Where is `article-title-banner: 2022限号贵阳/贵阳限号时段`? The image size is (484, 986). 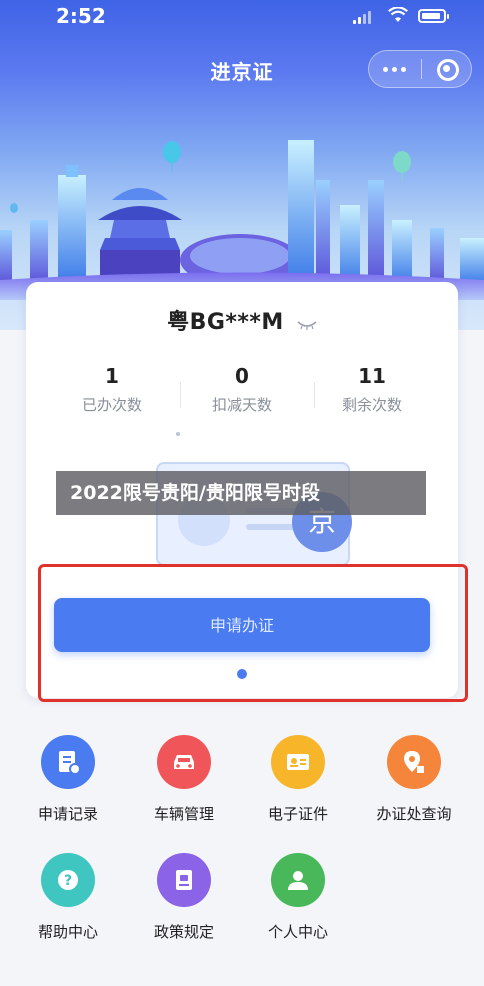
article-title-banner: 2022限号贵阳/贵阳限号时段 is located at coordinates (241, 493).